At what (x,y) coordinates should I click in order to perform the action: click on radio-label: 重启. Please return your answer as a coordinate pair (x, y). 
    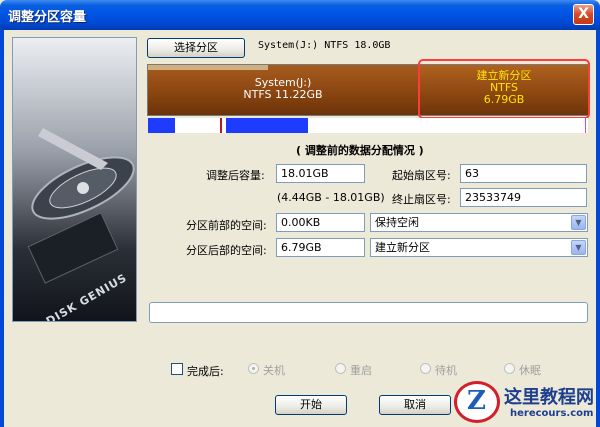
    Looking at the image, I should click on (361, 370).